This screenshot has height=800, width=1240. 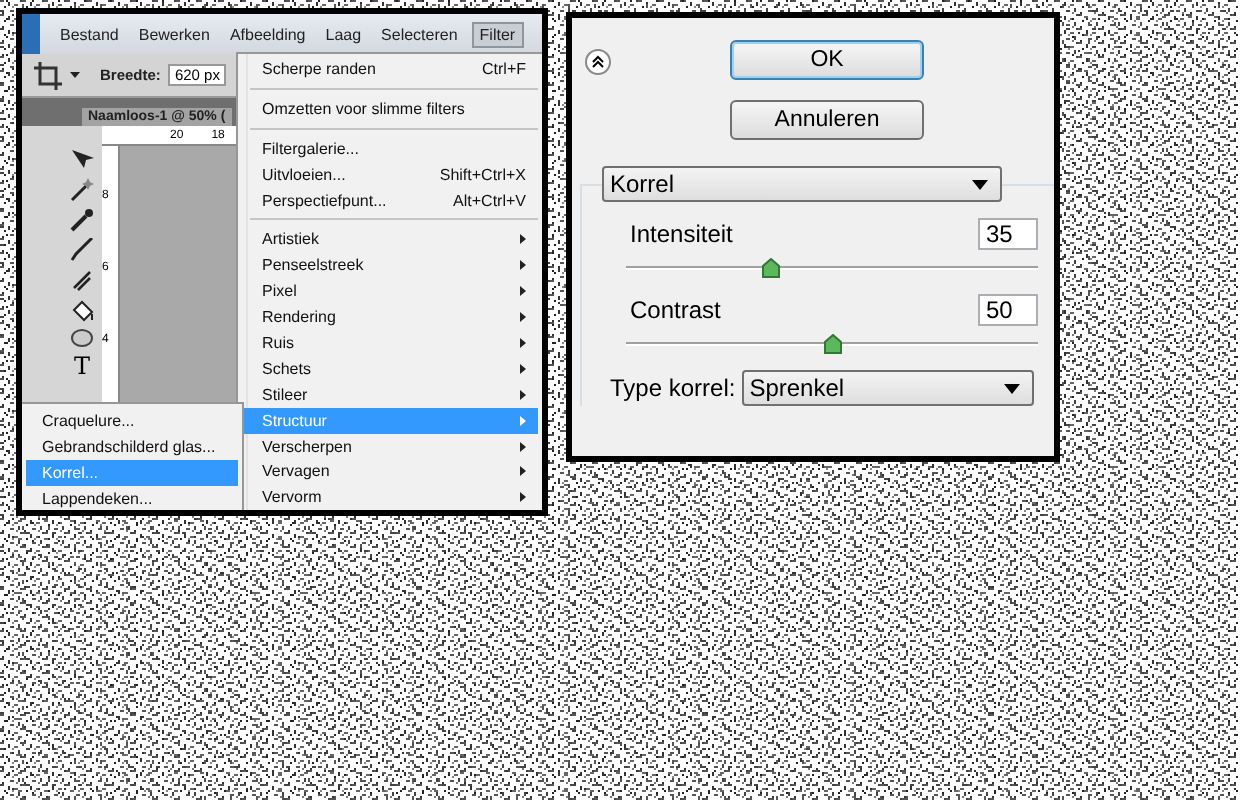 I want to click on brush-icon, so click(x=82, y=250).